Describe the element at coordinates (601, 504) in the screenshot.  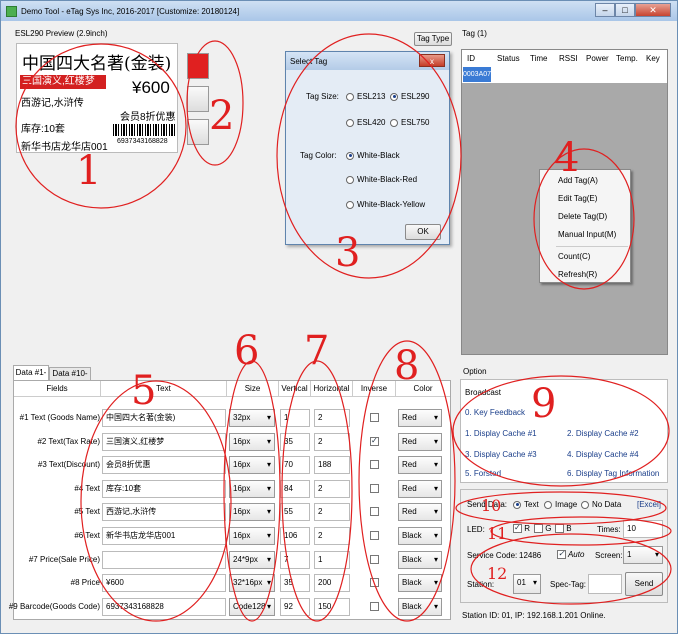
I see `mode-no-data: No Data` at that location.